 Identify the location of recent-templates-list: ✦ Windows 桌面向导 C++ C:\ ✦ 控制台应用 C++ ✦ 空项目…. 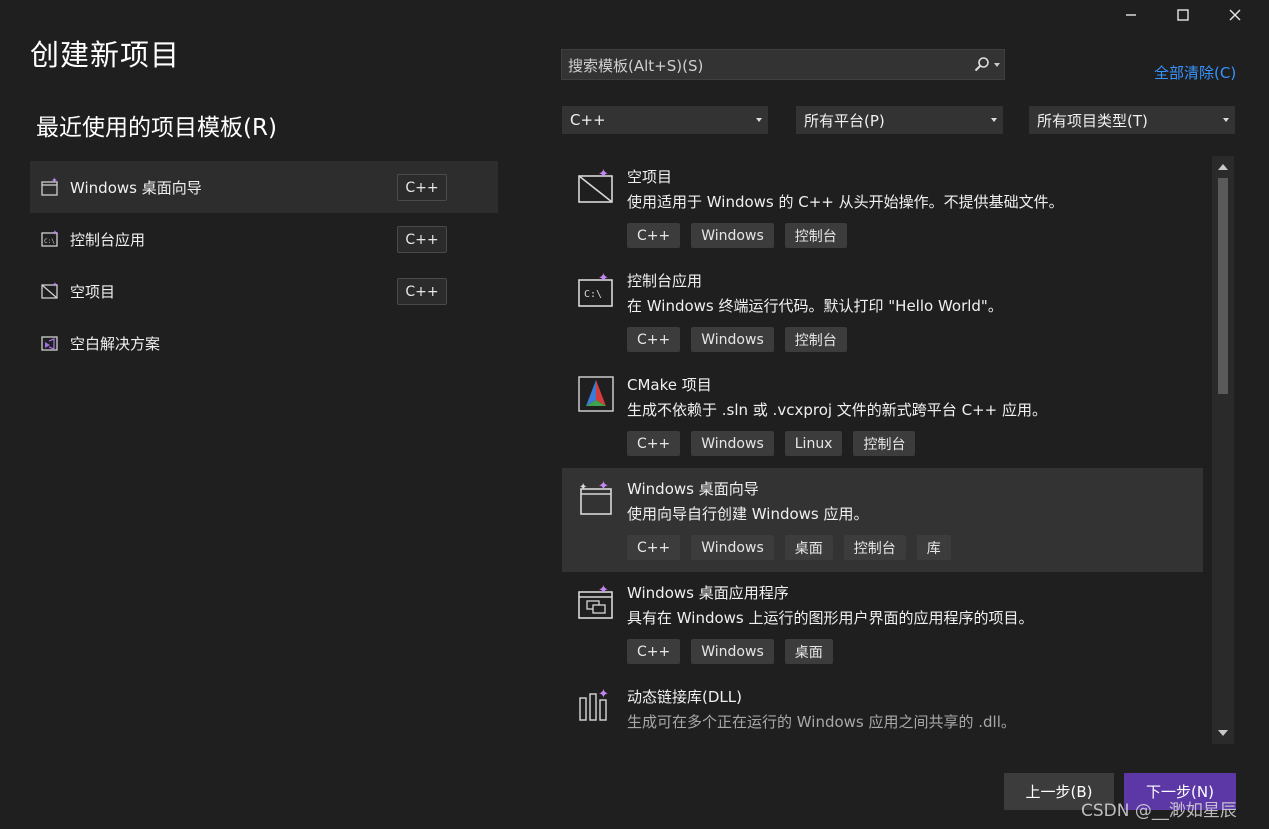
(264, 265).